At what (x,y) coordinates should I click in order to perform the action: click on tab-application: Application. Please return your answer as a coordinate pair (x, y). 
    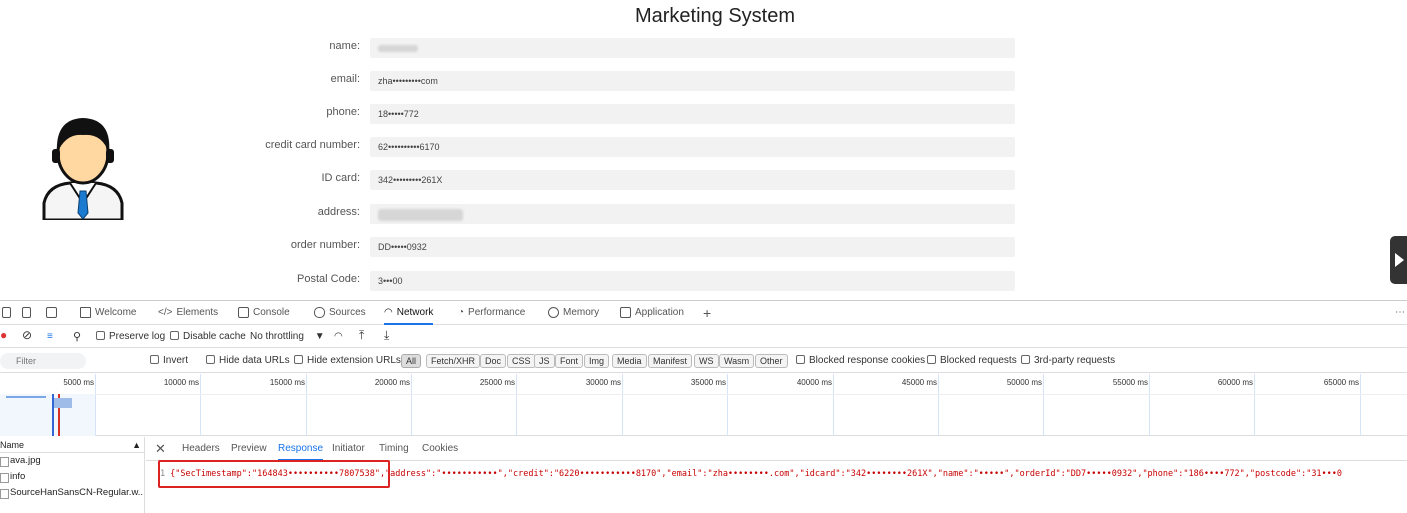
    Looking at the image, I should click on (652, 313).